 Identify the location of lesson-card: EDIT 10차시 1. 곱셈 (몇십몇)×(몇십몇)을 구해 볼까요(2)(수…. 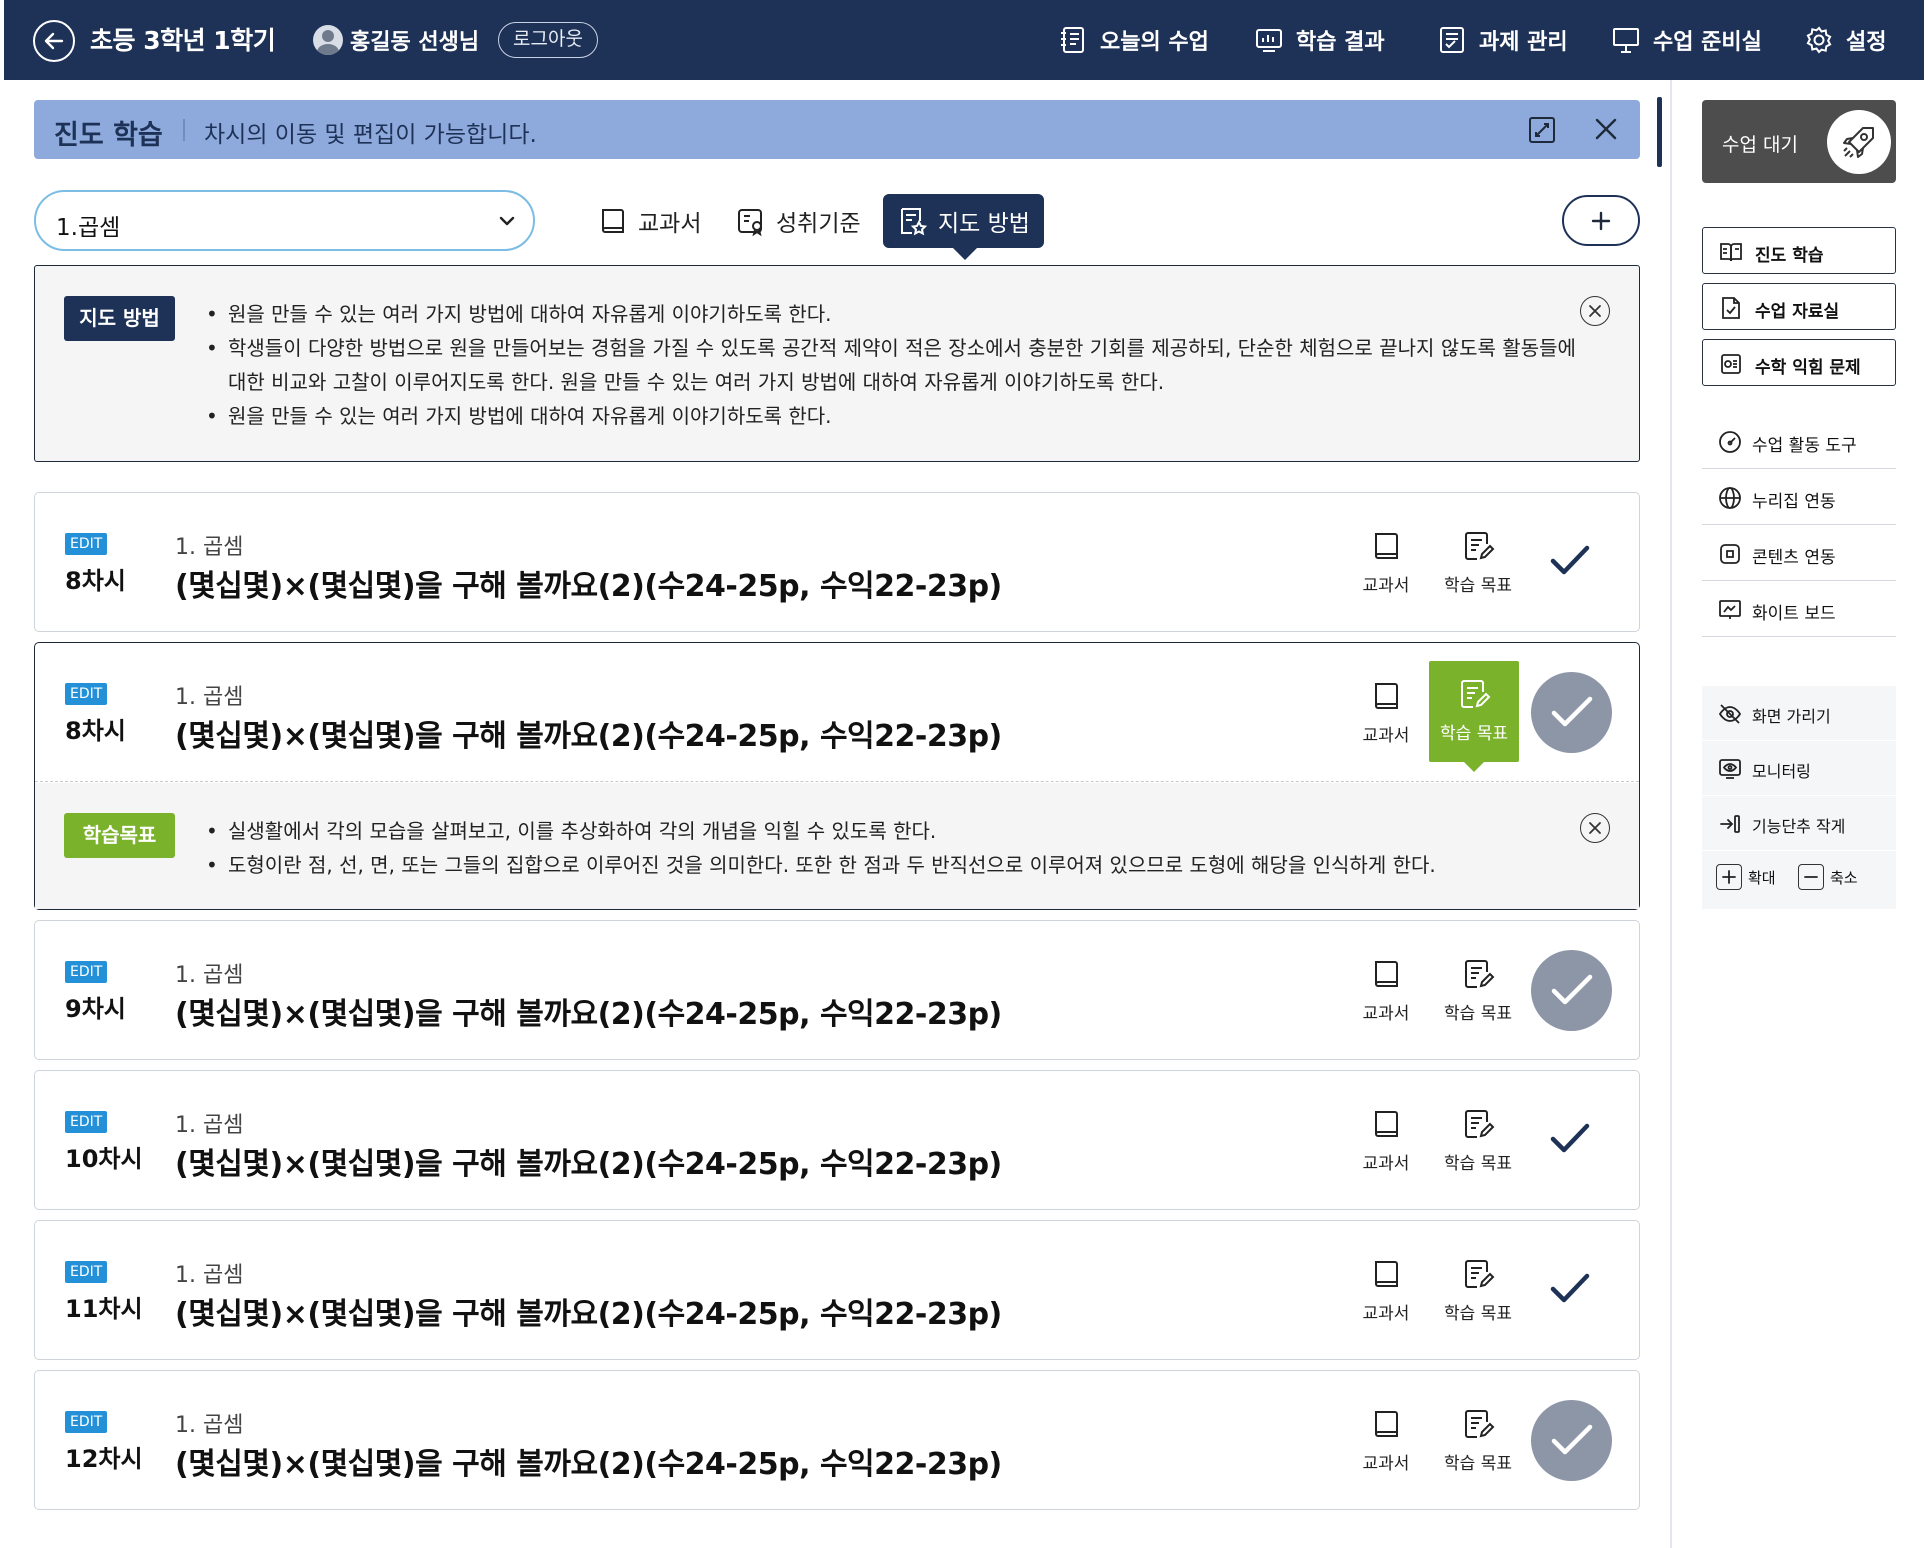
(837, 1140).